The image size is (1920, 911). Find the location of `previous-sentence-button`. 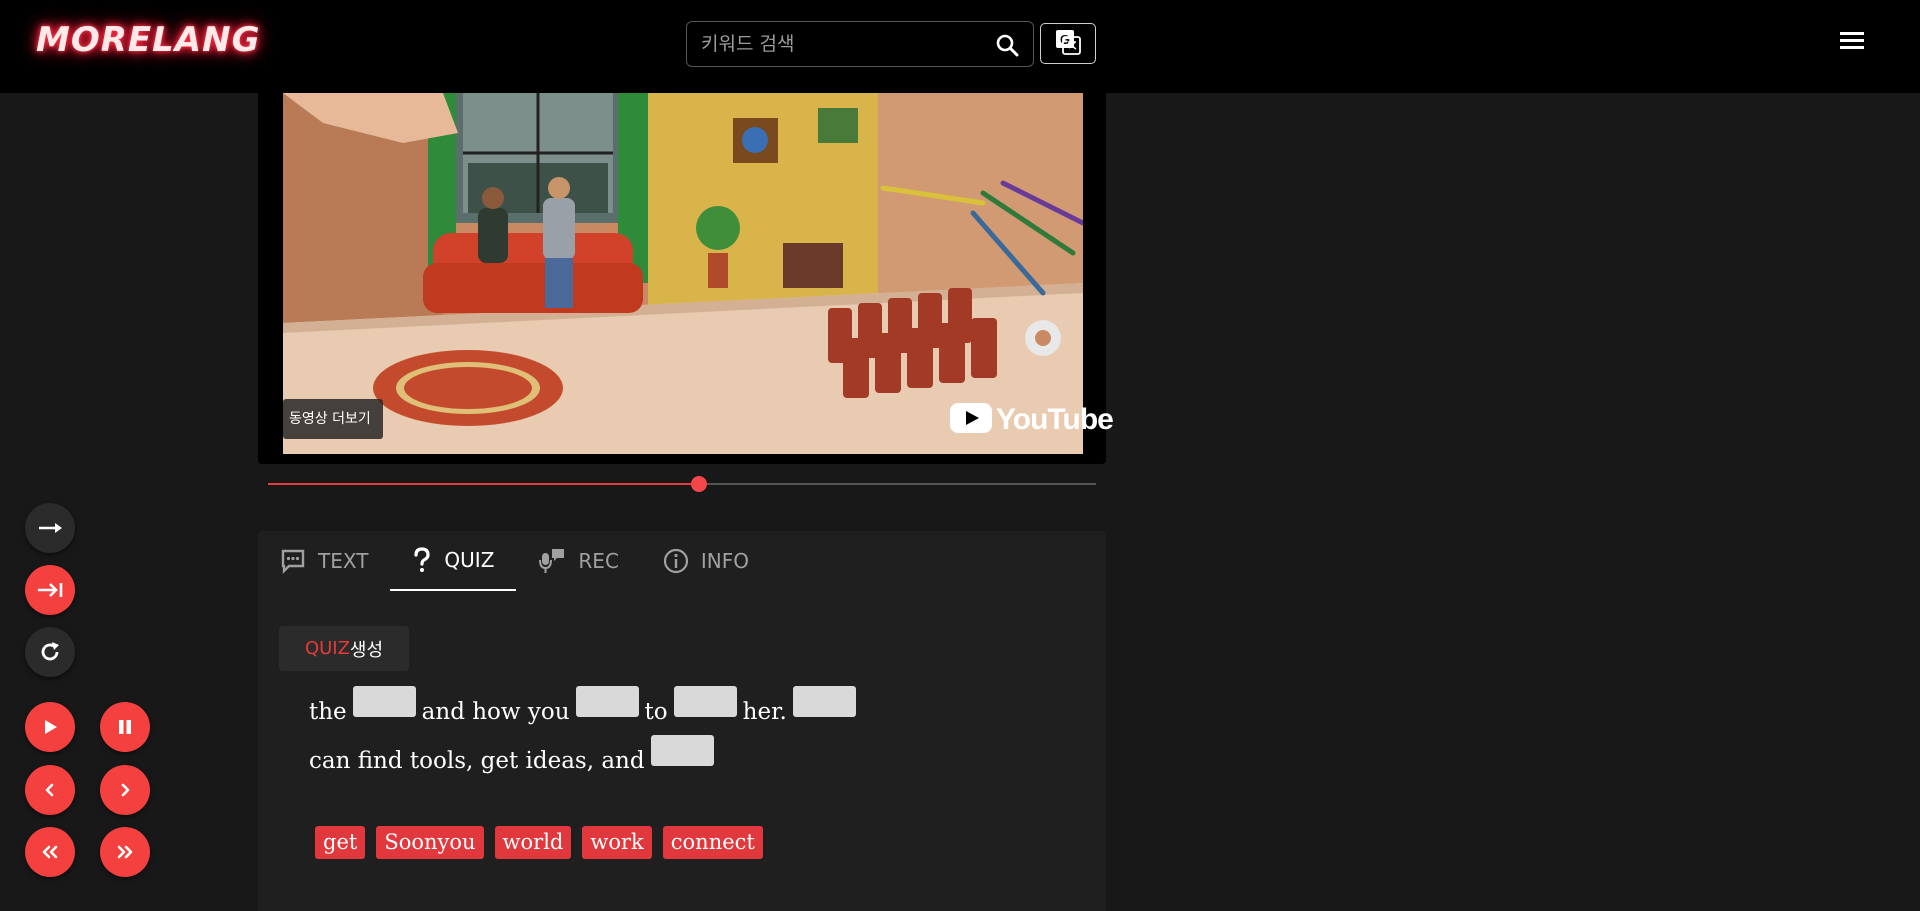

previous-sentence-button is located at coordinates (50, 790).